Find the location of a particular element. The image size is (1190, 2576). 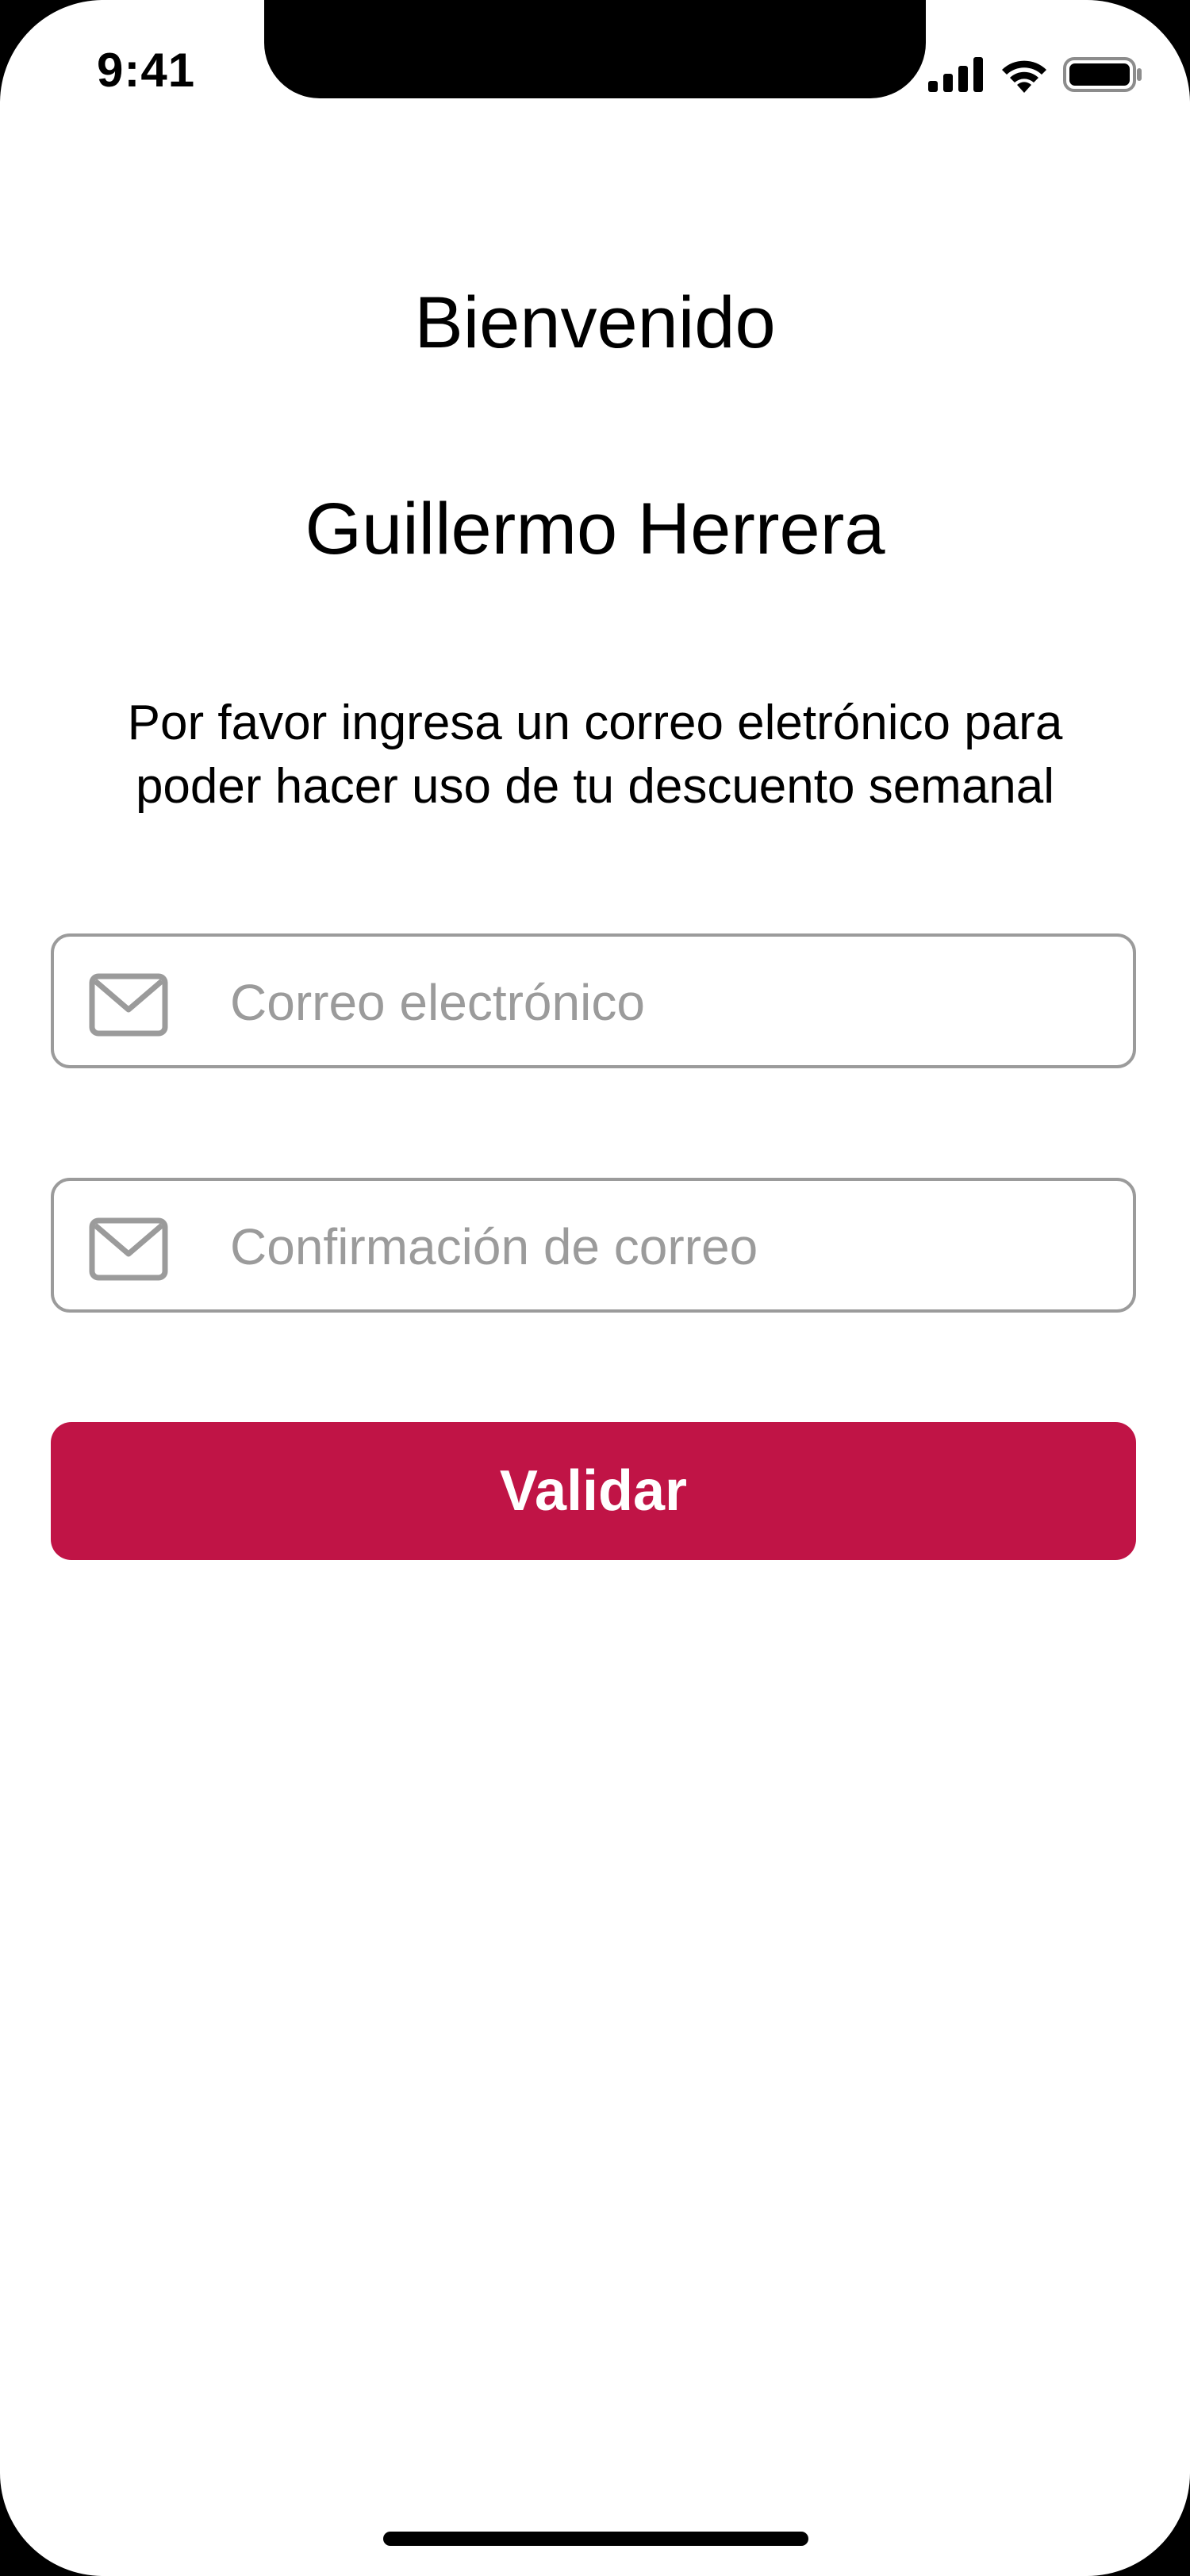

email-input is located at coordinates (666, 1002).